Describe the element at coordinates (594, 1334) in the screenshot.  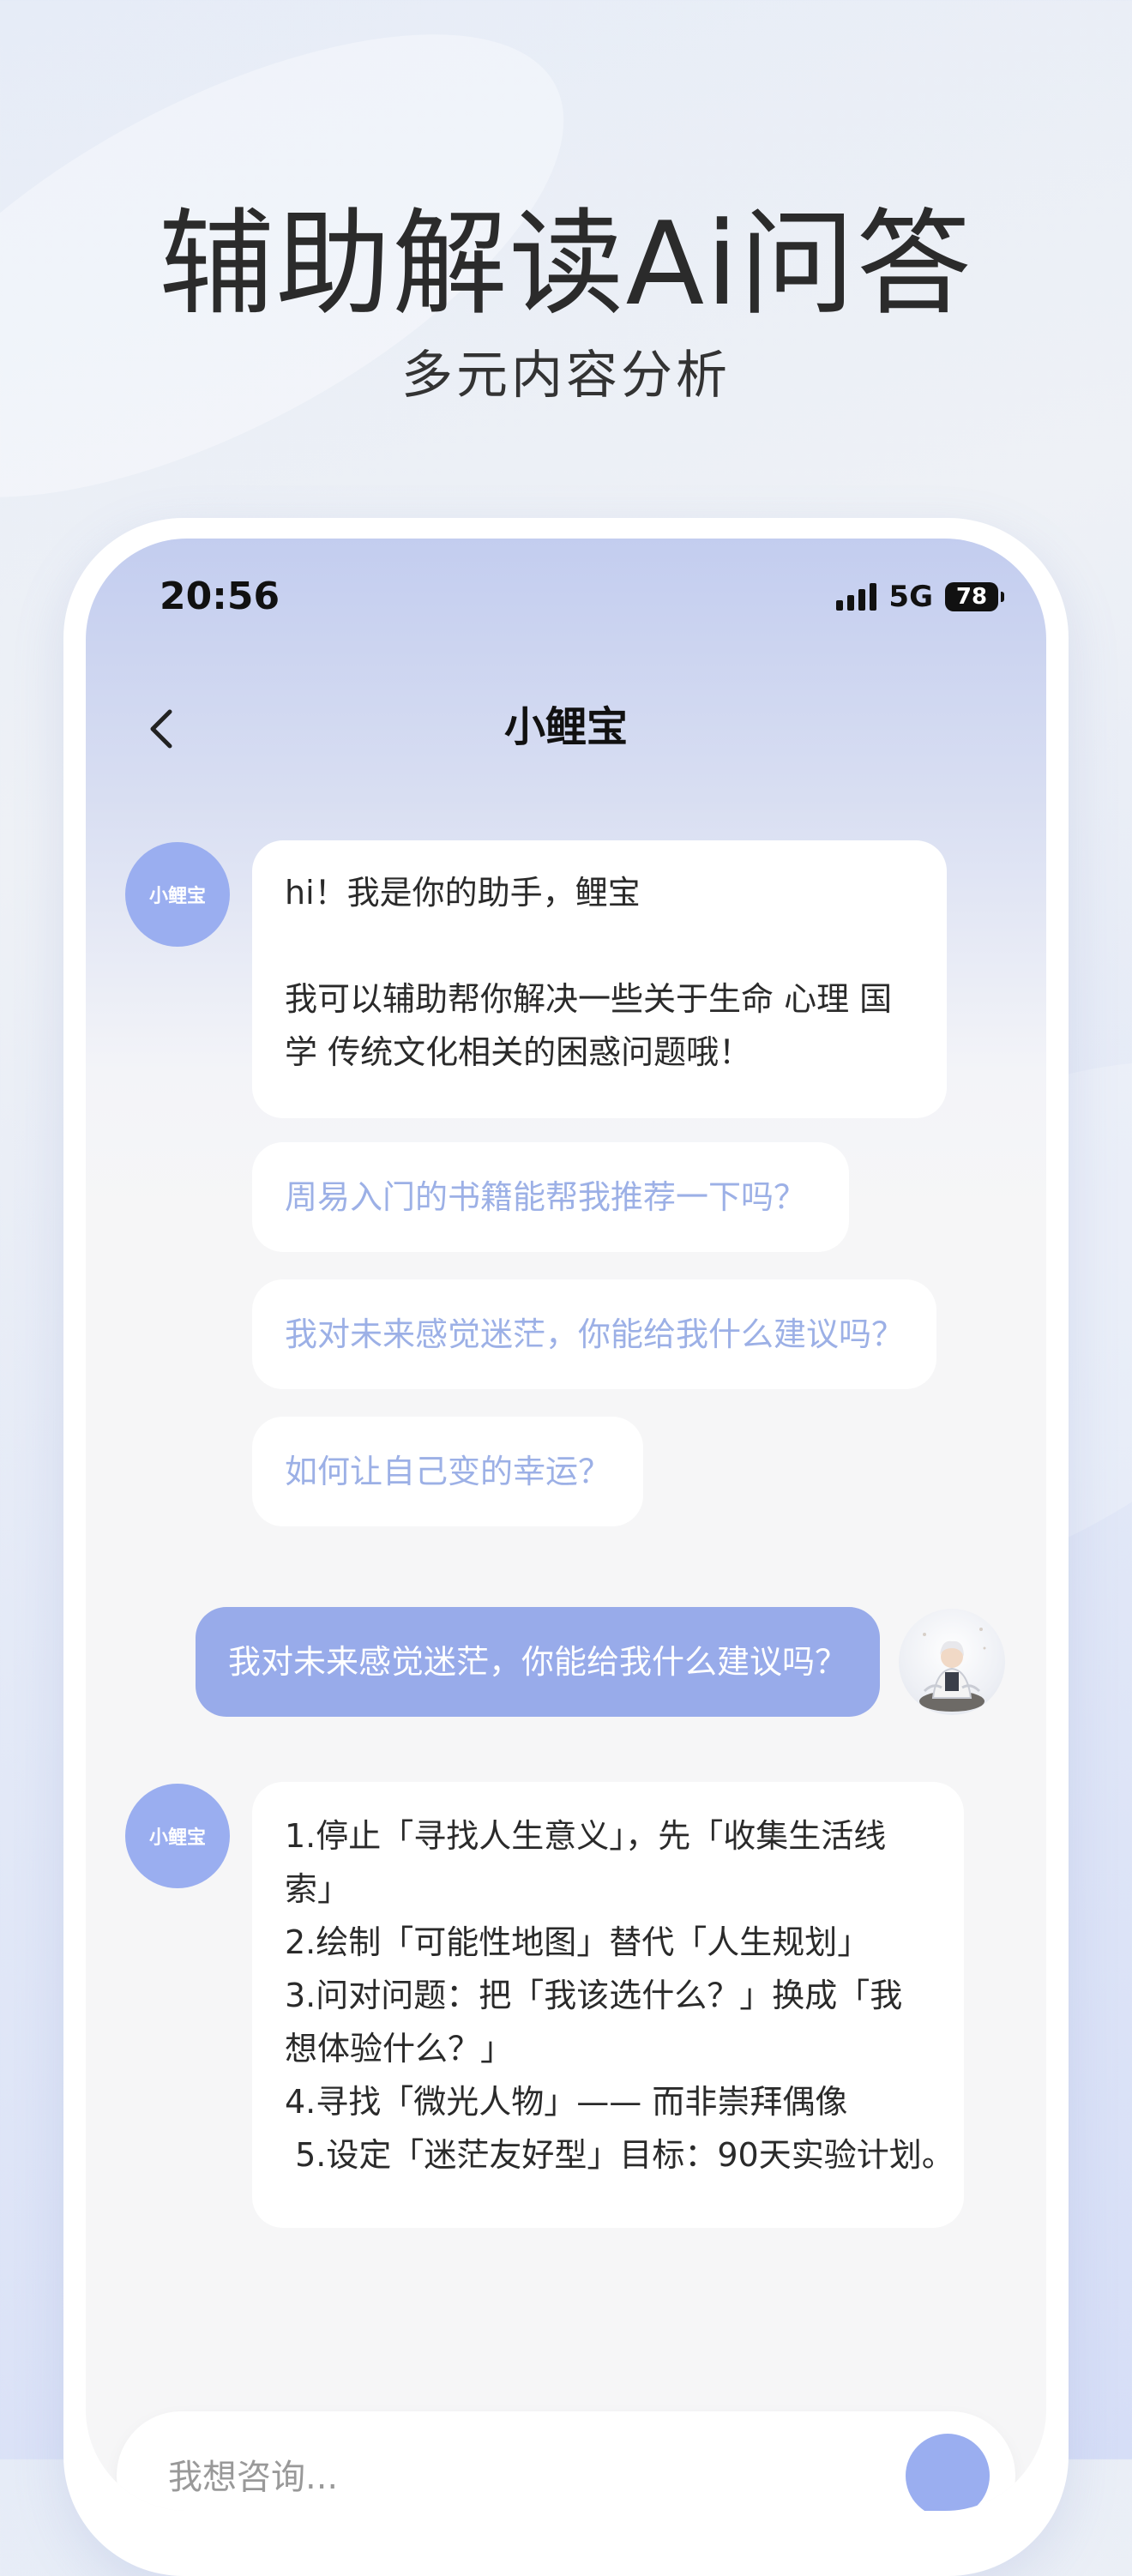
I see `suggestion-chip: 我对未来感觉迷茫，你能给我什么建议吗？` at that location.